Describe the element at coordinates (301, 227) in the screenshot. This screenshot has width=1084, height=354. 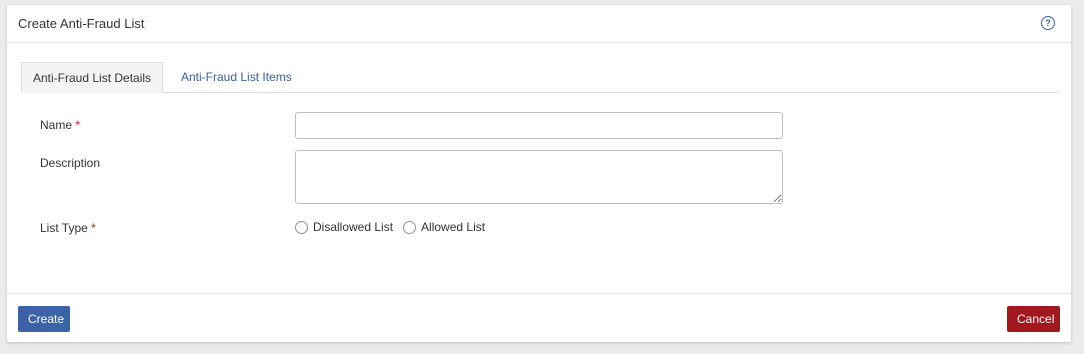
I see `radio-disallowed-circle` at that location.